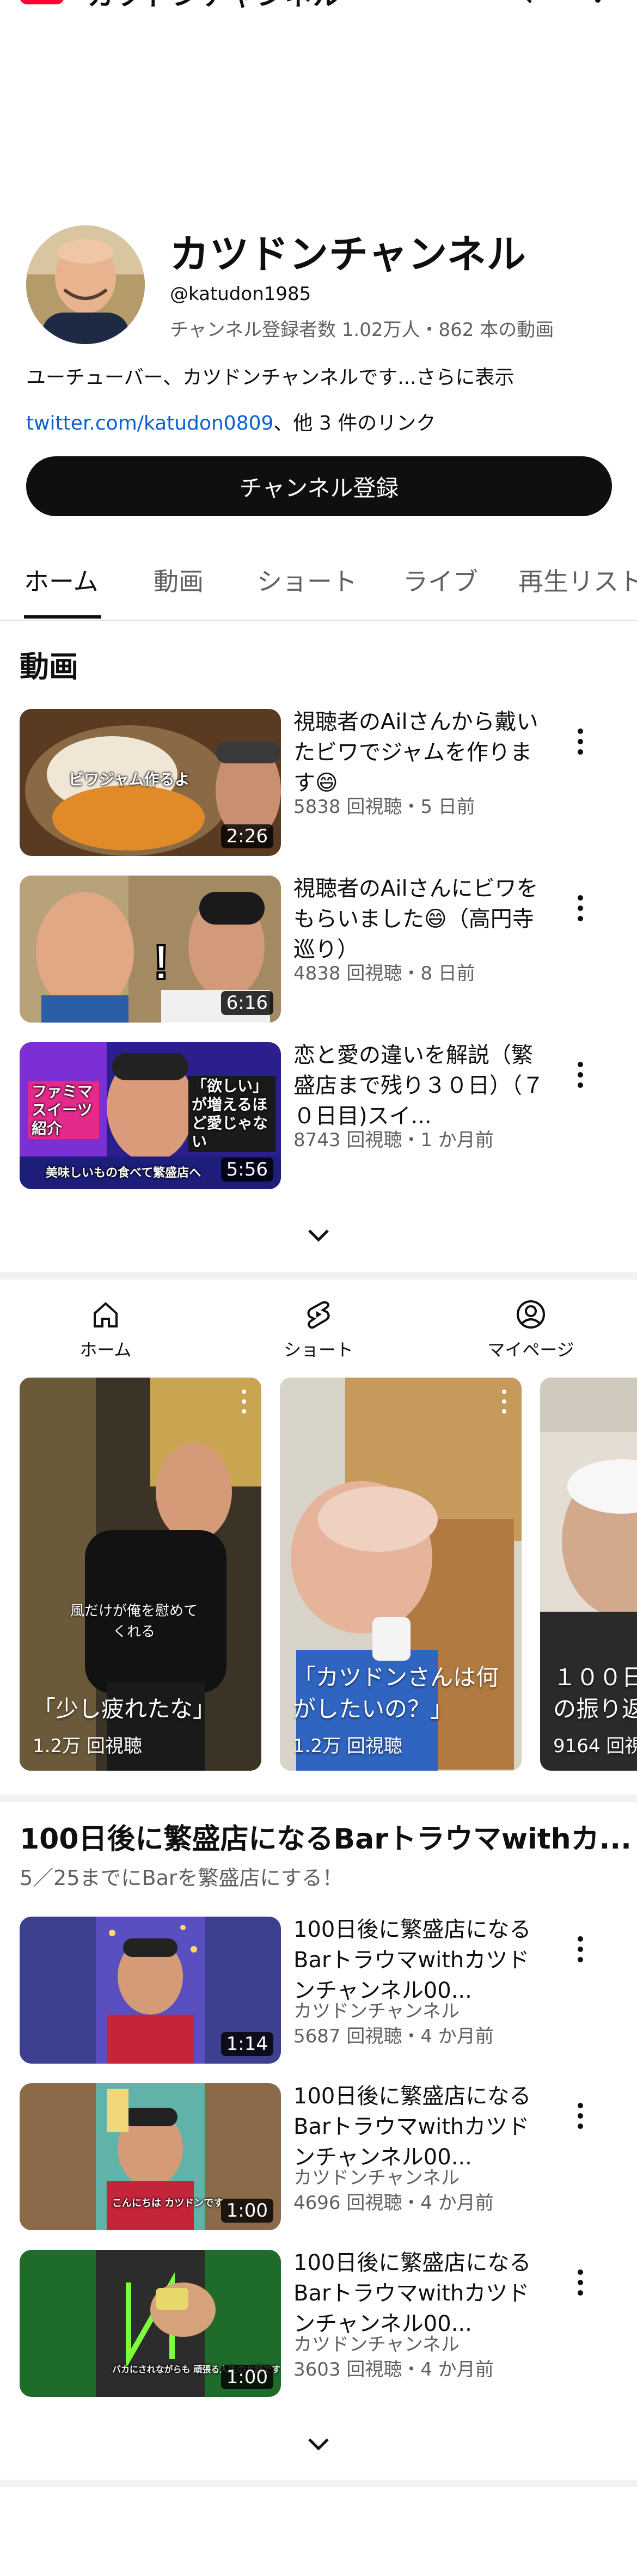 The image size is (637, 2576). Describe the element at coordinates (231, 1114) in the screenshot. I see `thumb-caption: 「欲しい」が増えるほど愛じゃない` at that location.